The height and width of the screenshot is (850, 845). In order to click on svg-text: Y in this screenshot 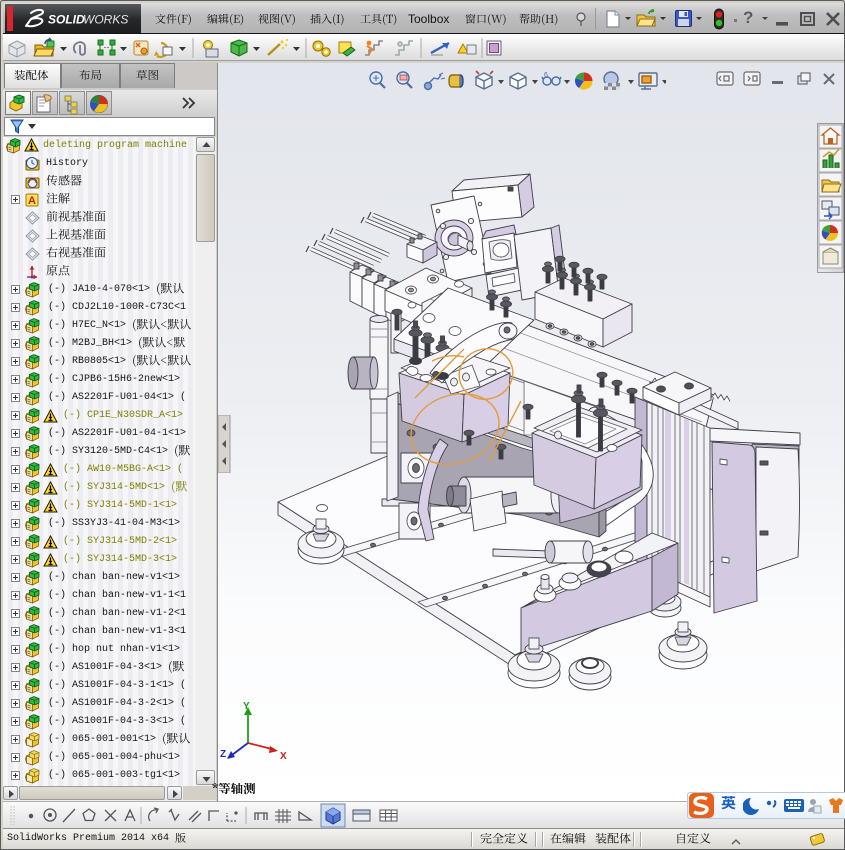, I will do `click(246, 706)`.